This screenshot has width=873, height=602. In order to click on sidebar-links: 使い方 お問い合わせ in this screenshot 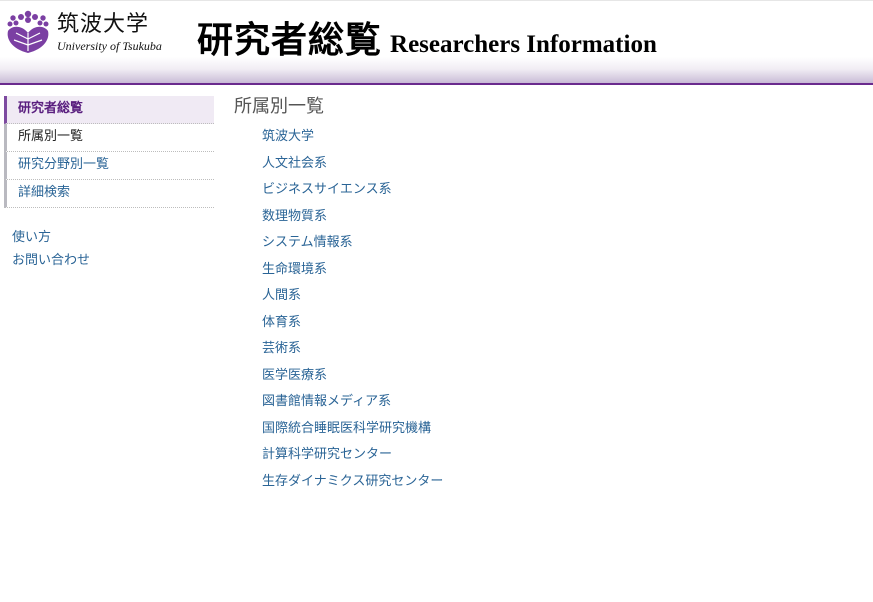, I will do `click(109, 249)`.